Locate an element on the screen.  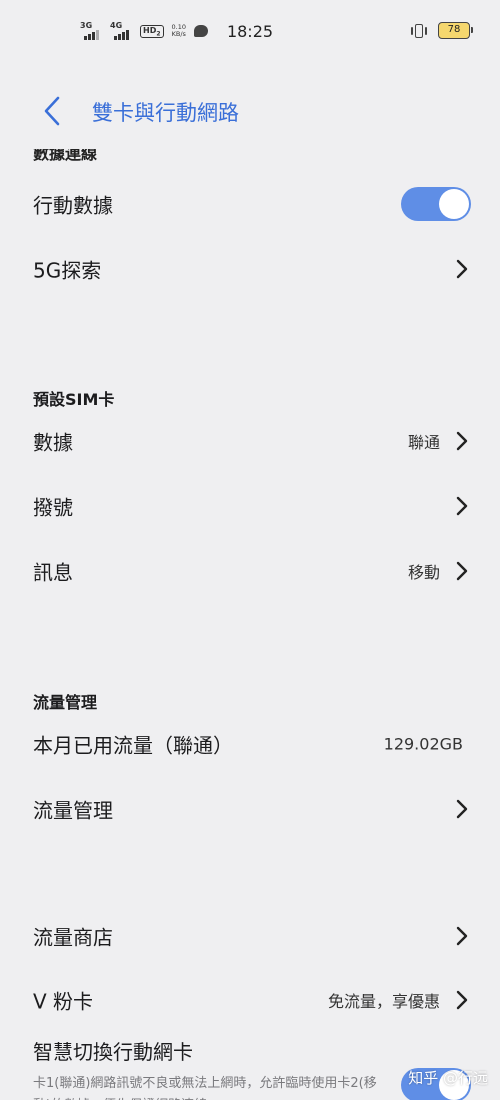
traffic-store-label: 流量商店 is located at coordinates (73, 937).